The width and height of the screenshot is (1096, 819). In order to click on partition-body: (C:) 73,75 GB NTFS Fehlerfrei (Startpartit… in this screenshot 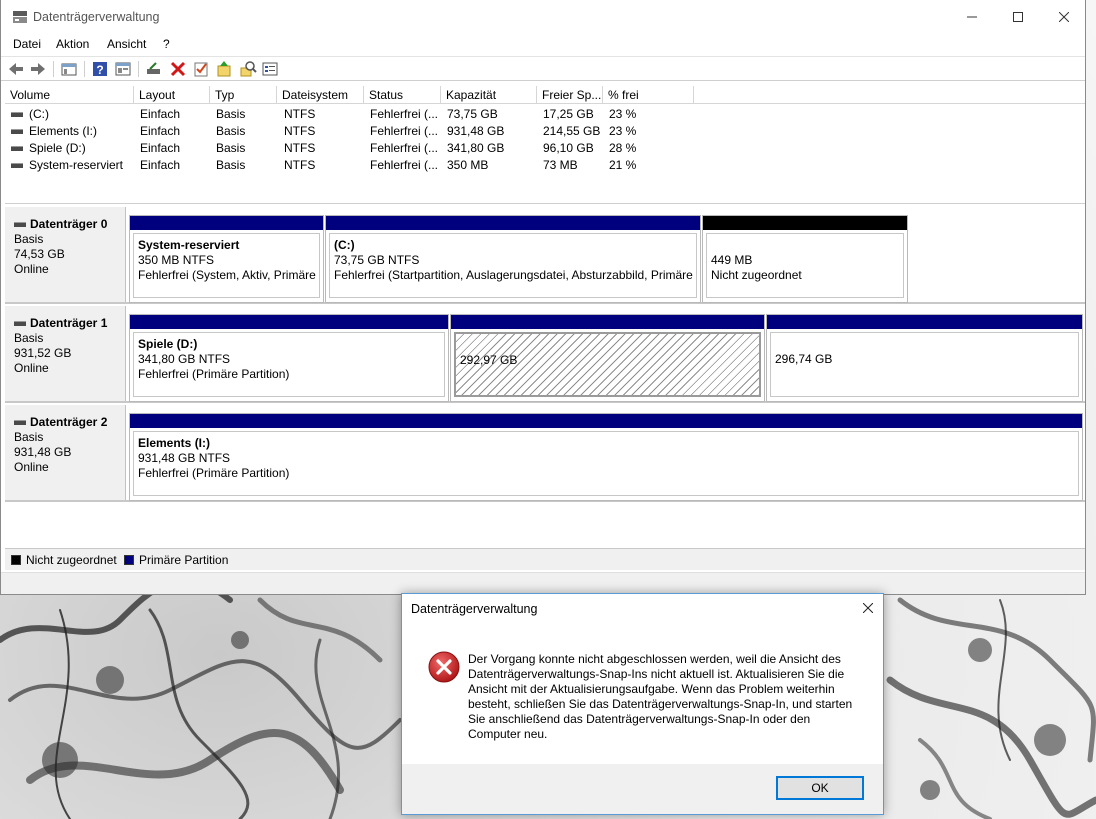, I will do `click(513, 265)`.